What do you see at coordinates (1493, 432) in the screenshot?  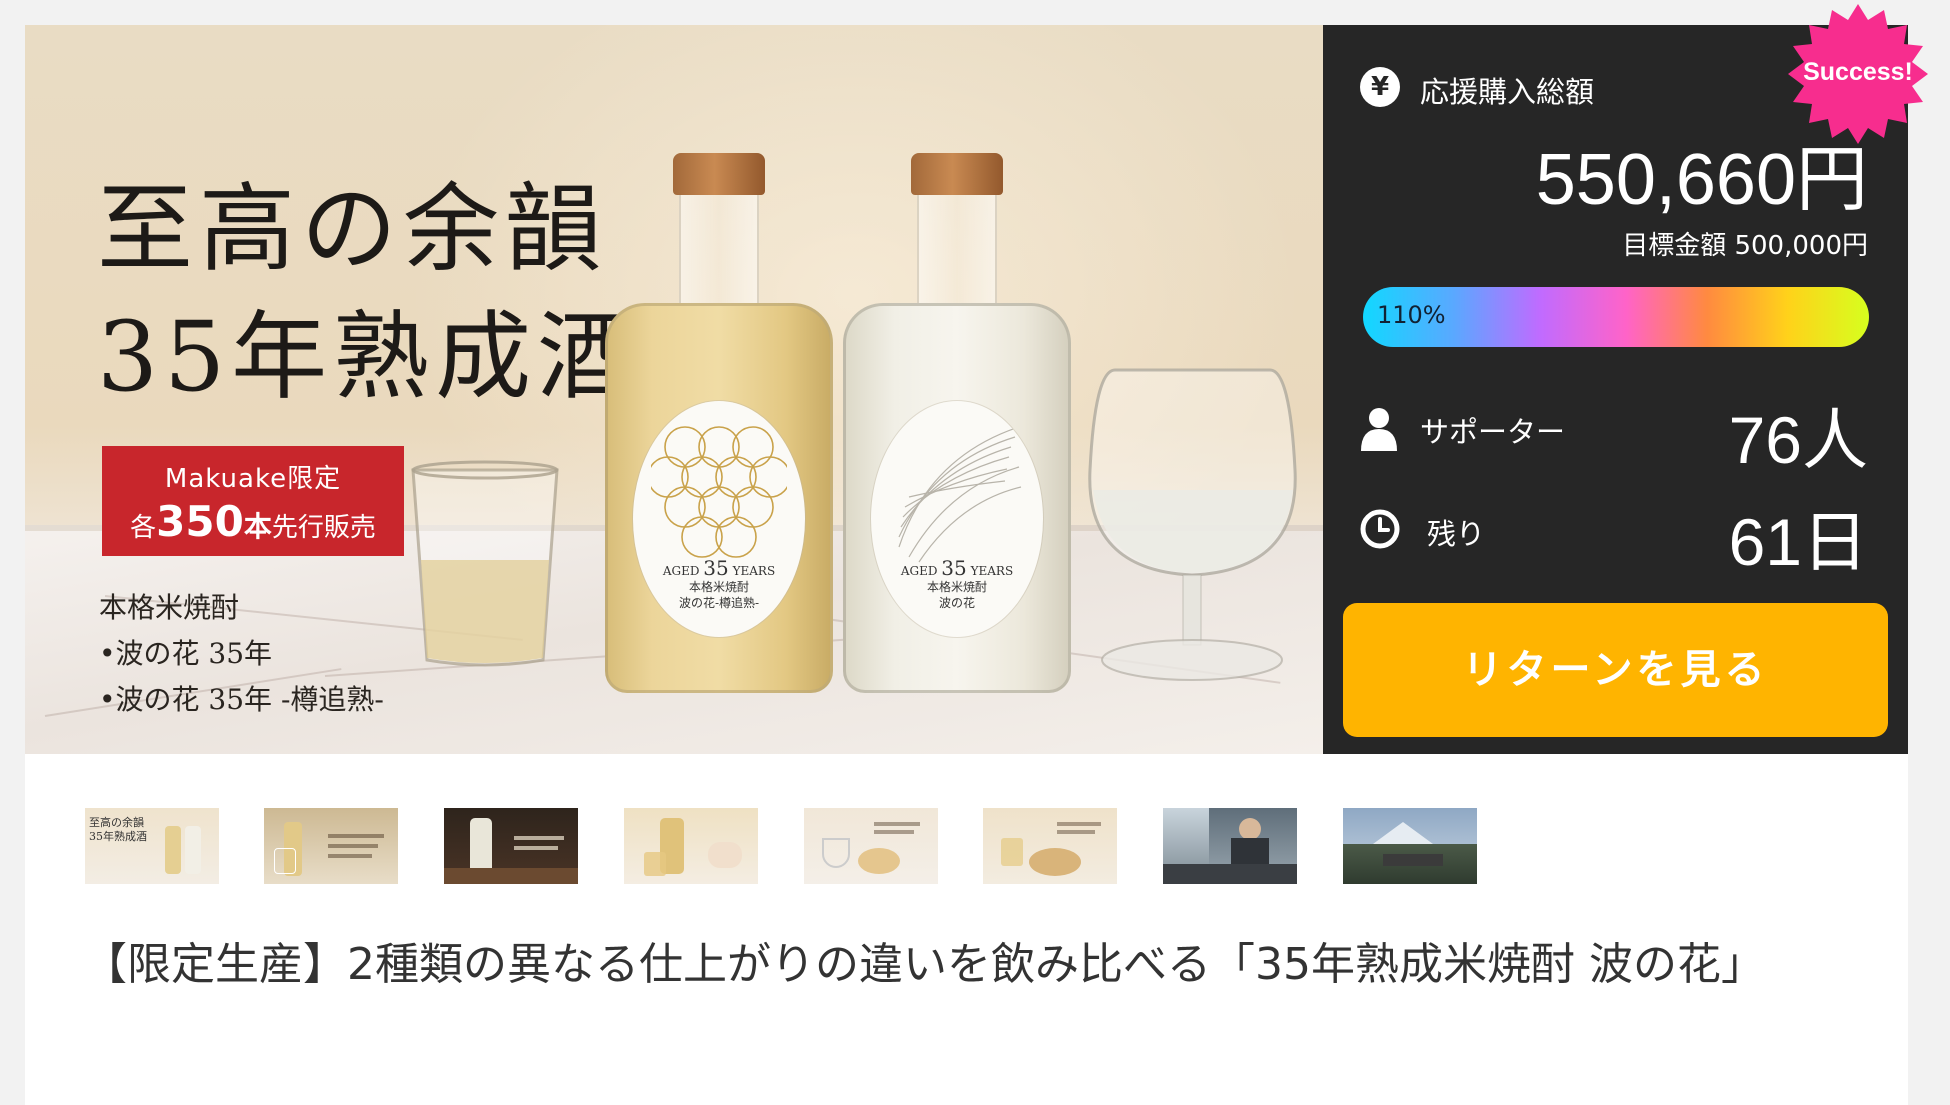 I see `supporters-label: サポーター` at bounding box center [1493, 432].